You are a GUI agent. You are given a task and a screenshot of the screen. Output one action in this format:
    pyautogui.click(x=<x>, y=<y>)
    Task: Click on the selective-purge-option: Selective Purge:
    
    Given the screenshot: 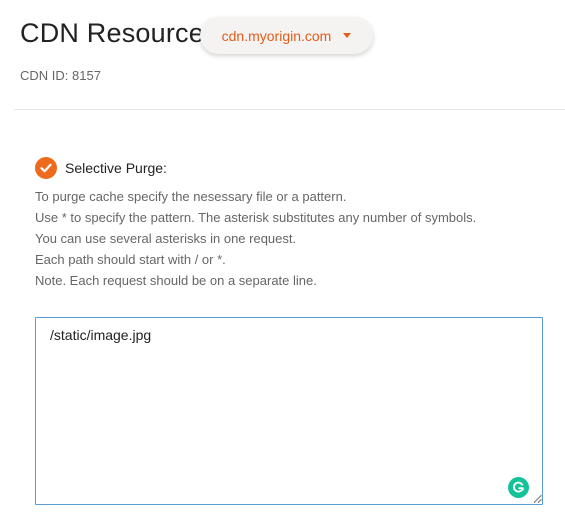 What is the action you would take?
    pyautogui.click(x=101, y=168)
    